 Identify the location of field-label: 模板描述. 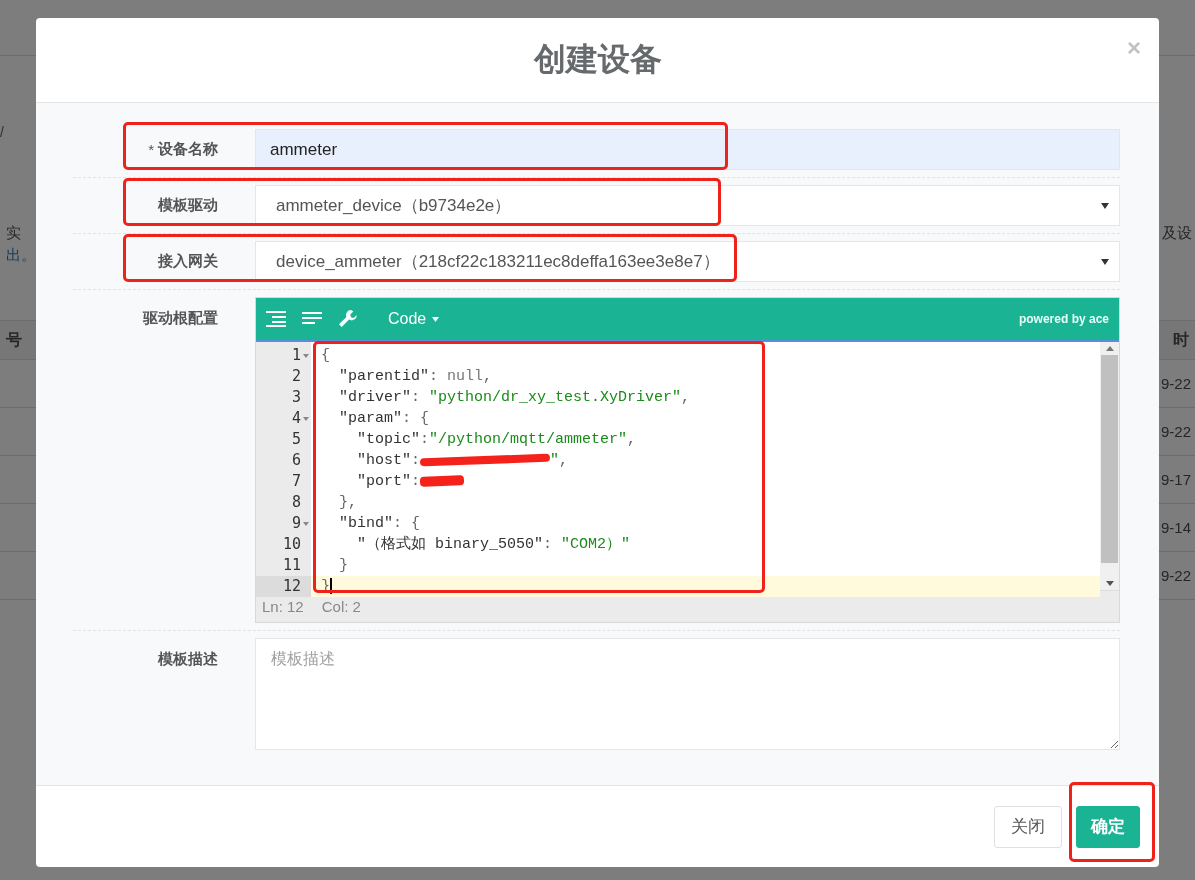
(188, 659).